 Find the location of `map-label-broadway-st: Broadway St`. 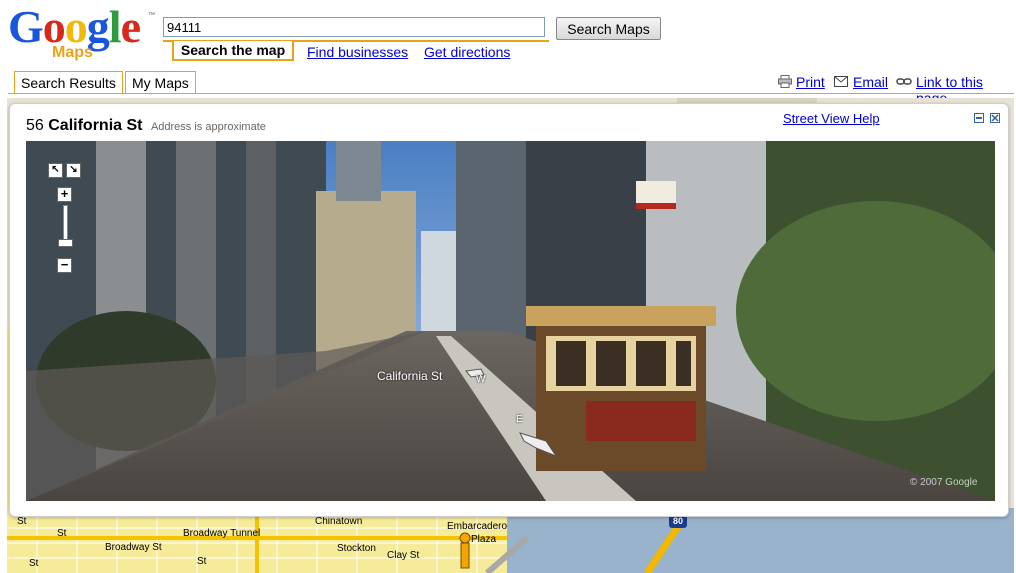

map-label-broadway-st: Broadway St is located at coordinates (133, 547).